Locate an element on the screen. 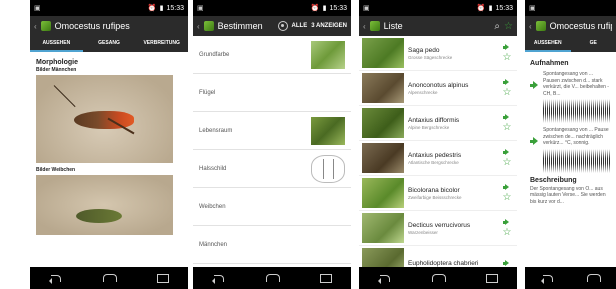 The width and height of the screenshot is (616, 289). tab-bar: AUSSEHEN GESANG VERBREITUNG is located at coordinates (109, 44).